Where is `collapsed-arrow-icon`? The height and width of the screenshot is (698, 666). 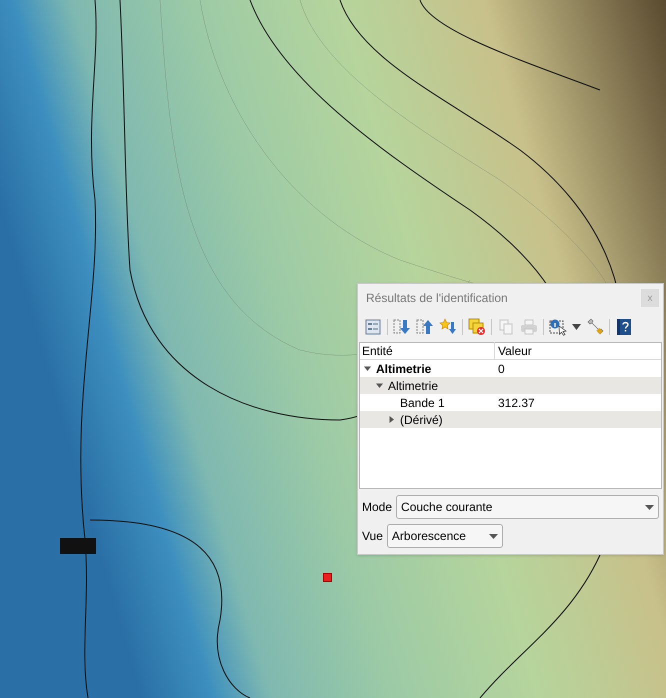 collapsed-arrow-icon is located at coordinates (391, 419).